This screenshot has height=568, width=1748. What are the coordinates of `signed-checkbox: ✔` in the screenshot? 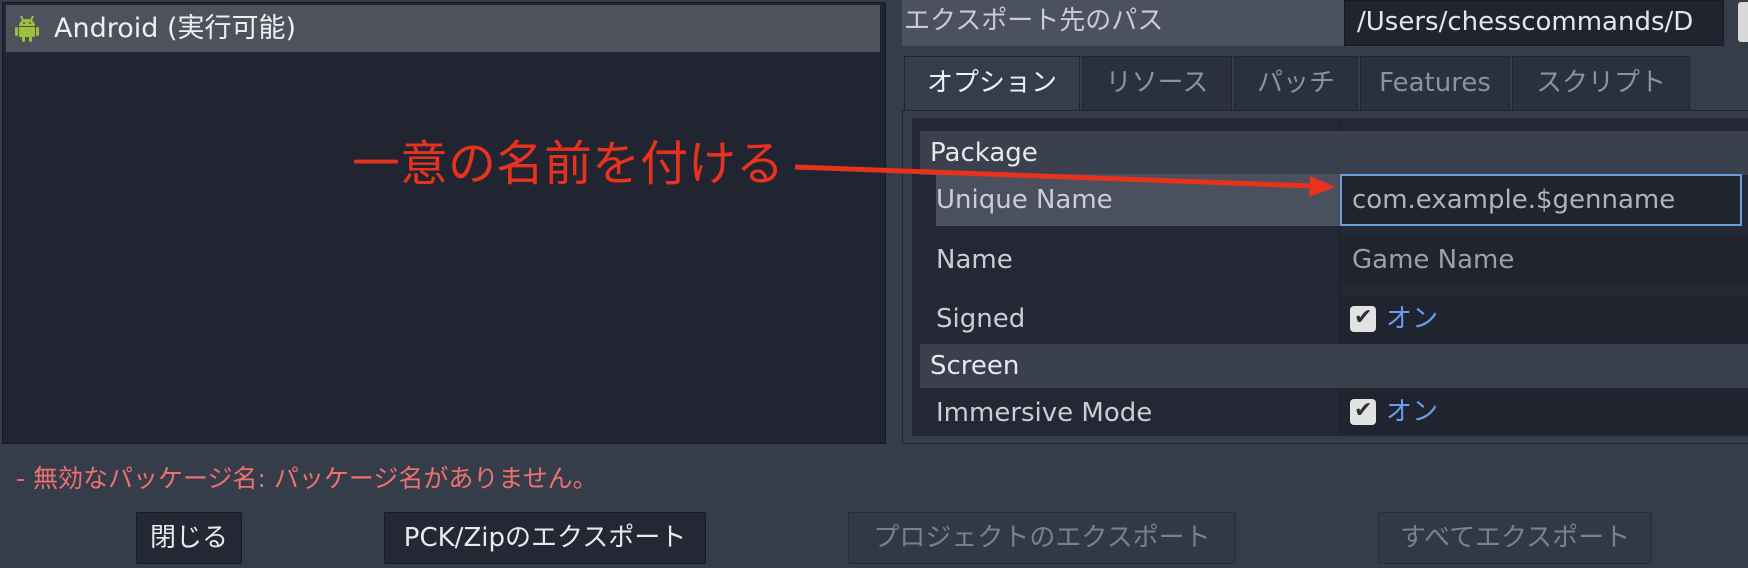 It's located at (1363, 318).